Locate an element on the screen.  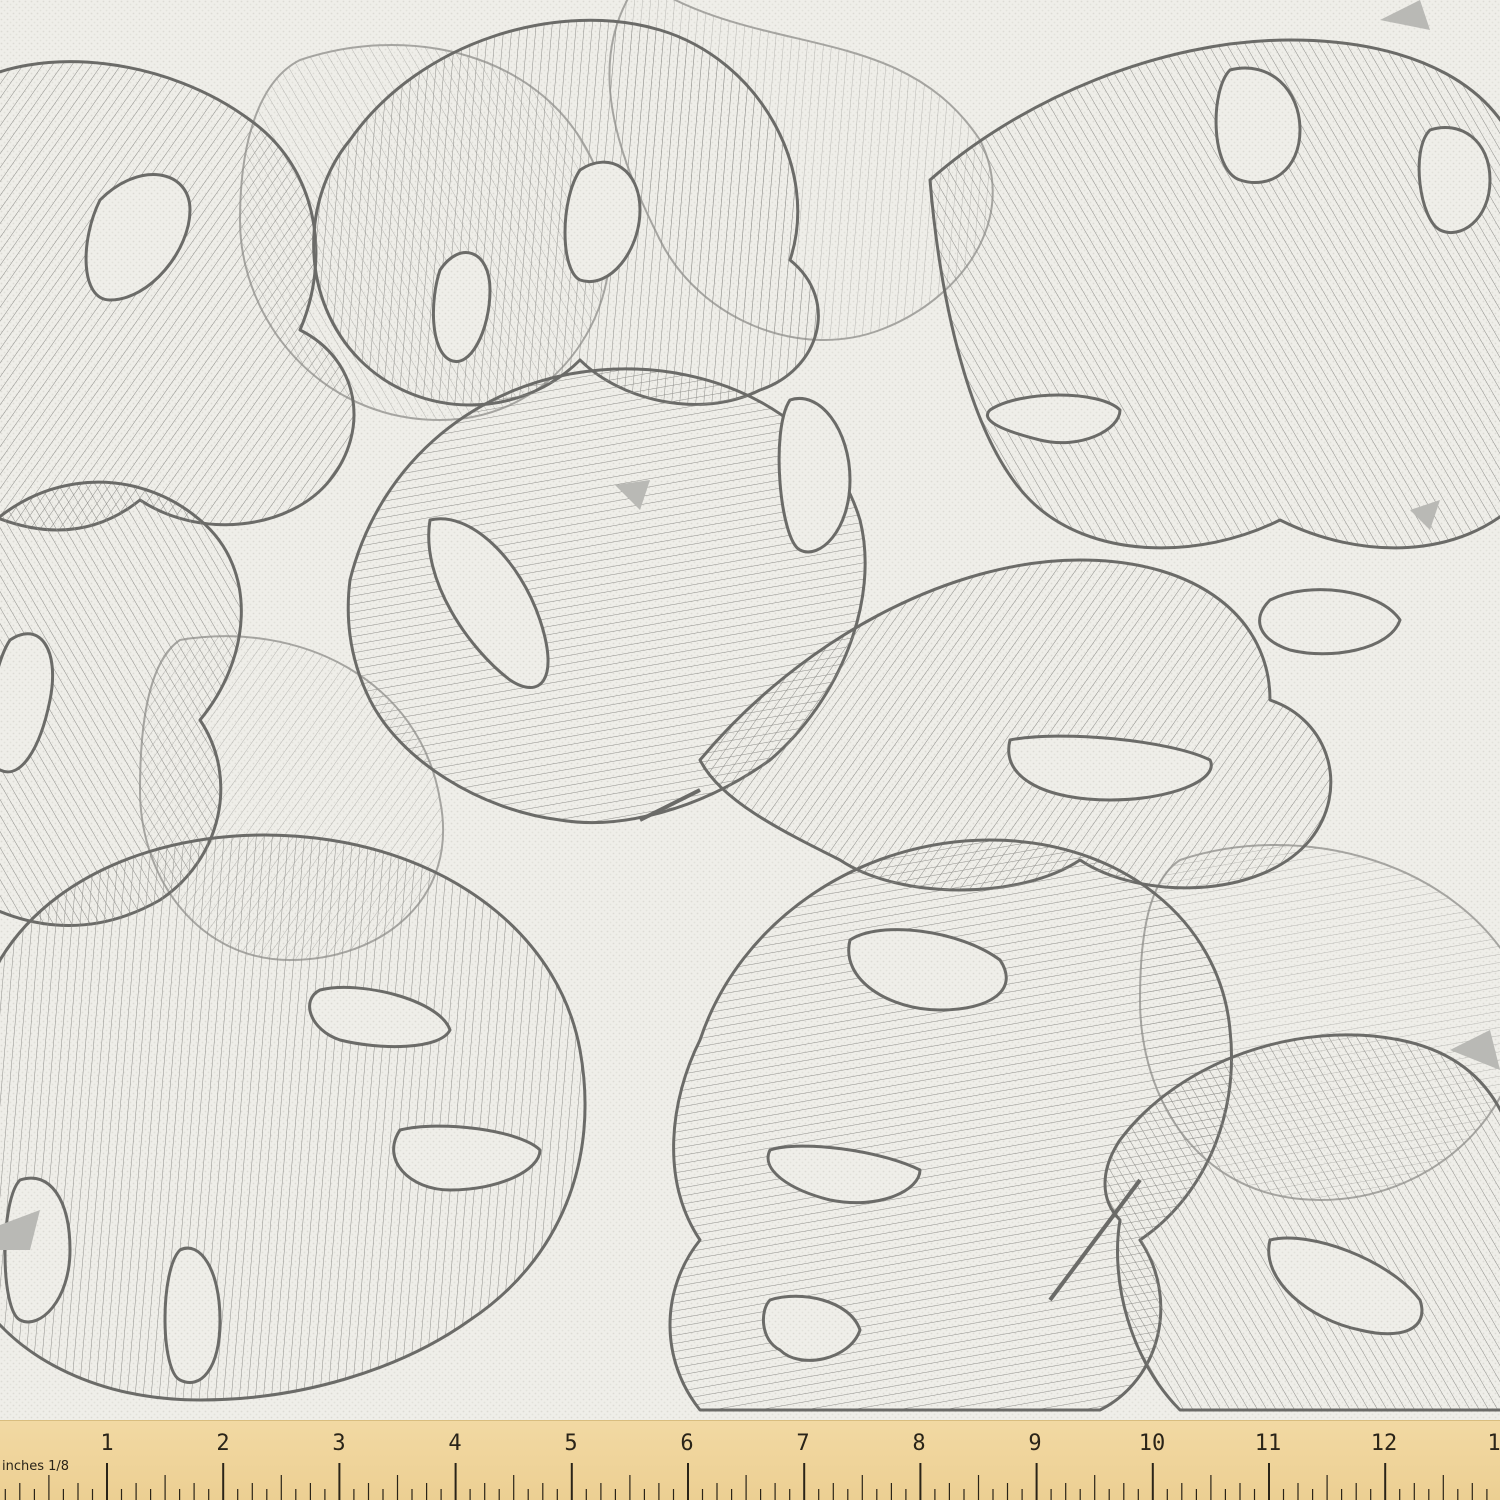
ruler-number: 6 is located at coordinates (687, 1443).